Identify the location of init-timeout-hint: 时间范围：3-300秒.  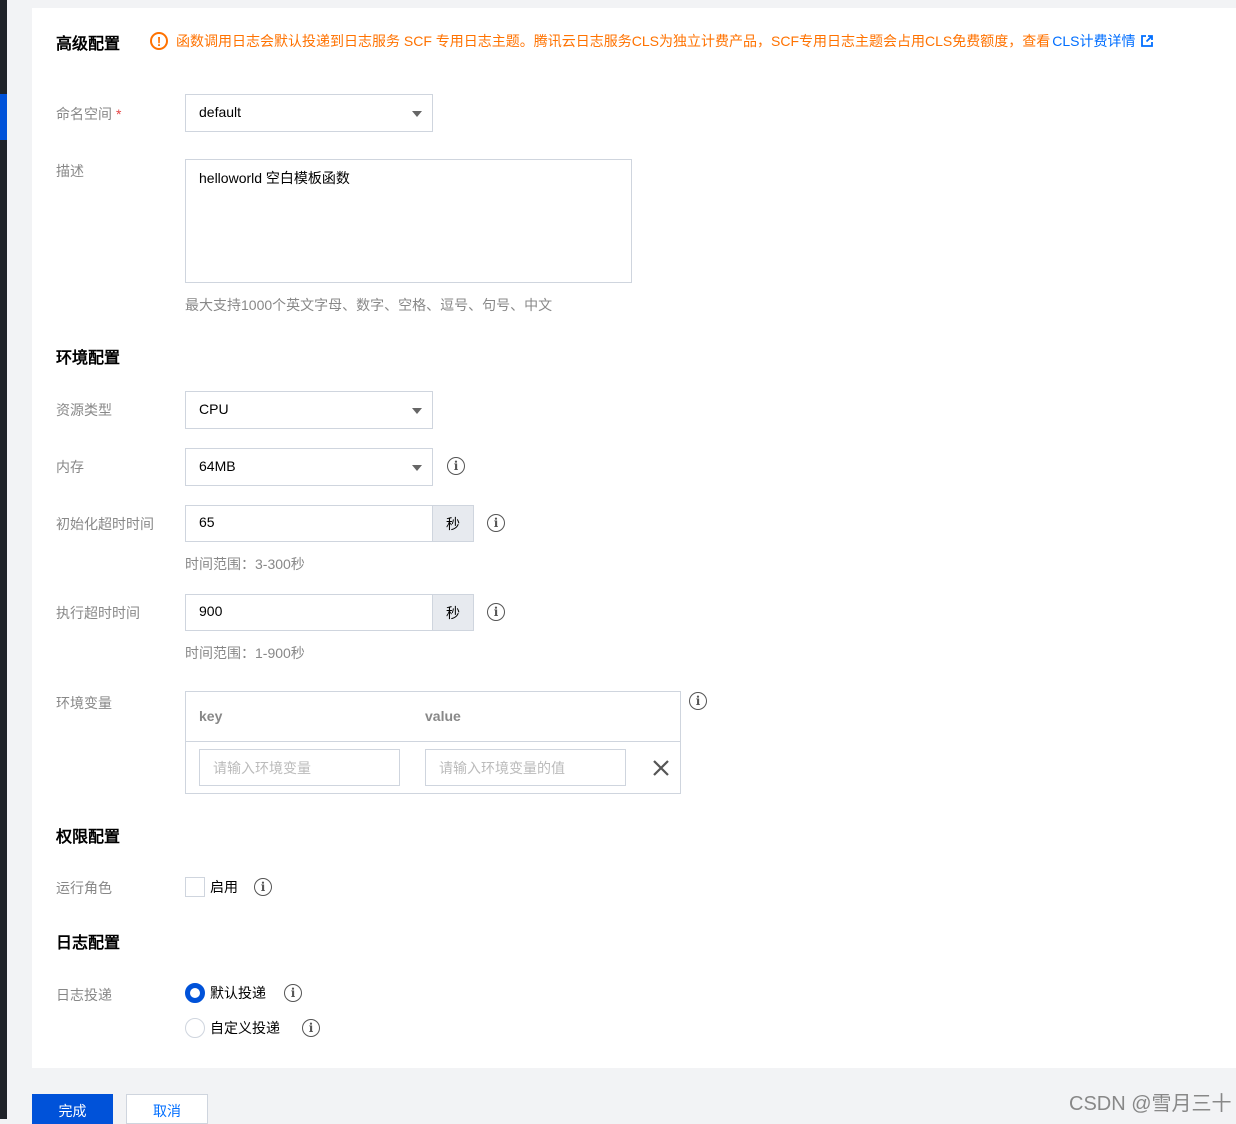
(245, 564).